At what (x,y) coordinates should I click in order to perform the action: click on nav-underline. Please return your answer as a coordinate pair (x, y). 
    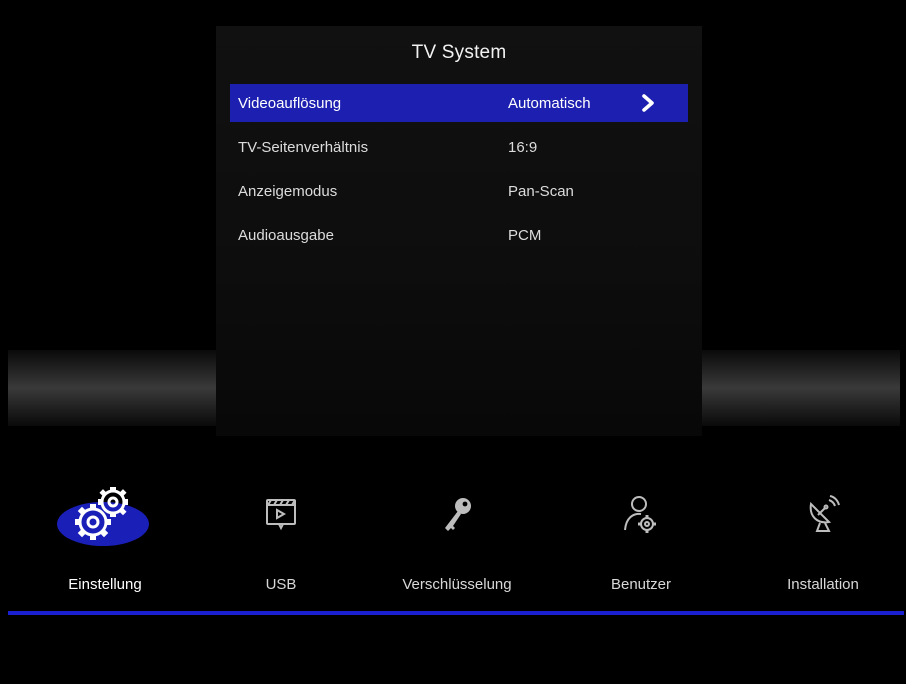
    Looking at the image, I should click on (456, 613).